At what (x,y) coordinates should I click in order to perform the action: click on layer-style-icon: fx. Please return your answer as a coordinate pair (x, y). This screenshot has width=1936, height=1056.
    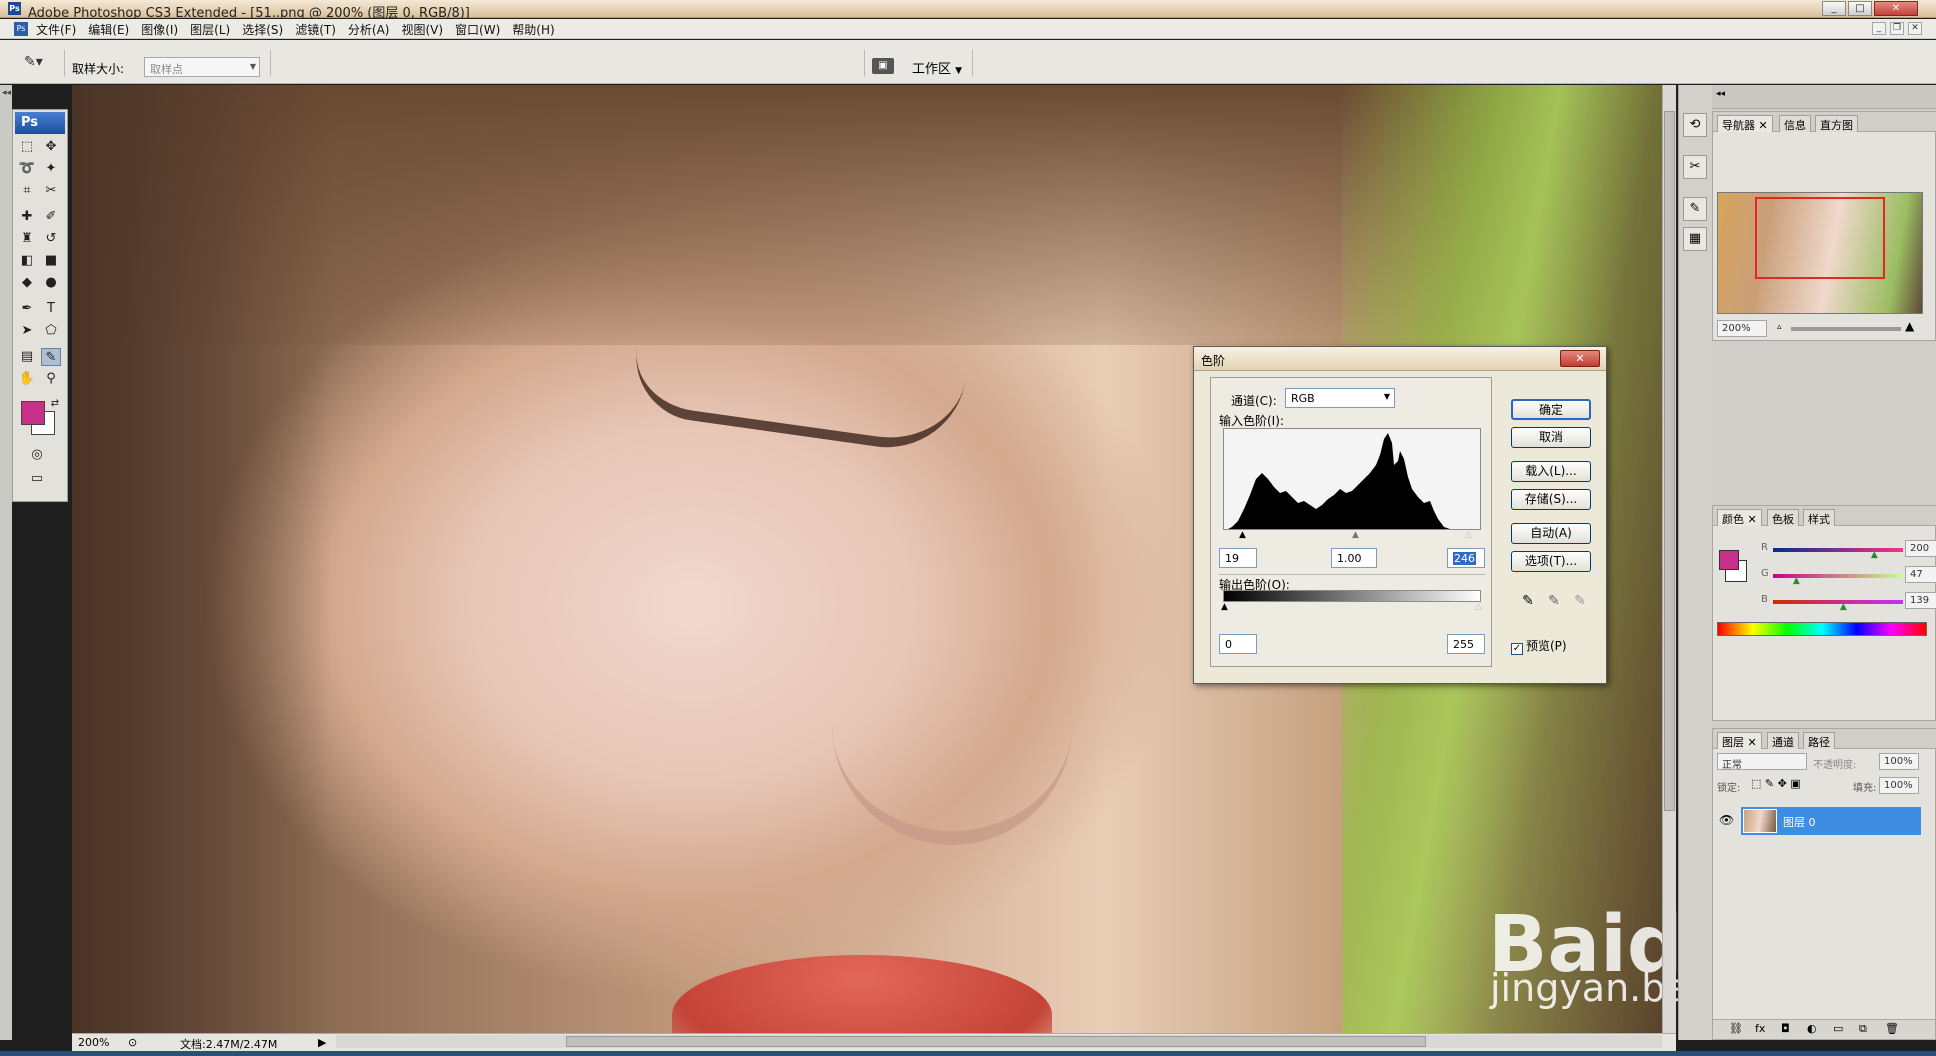
    Looking at the image, I should click on (1760, 1028).